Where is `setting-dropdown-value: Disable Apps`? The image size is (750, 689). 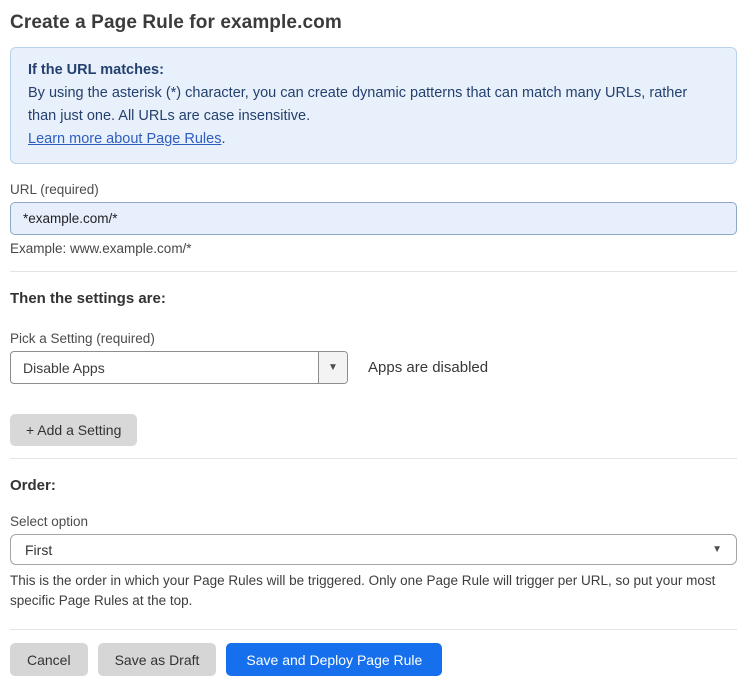
setting-dropdown-value: Disable Apps is located at coordinates (64, 367).